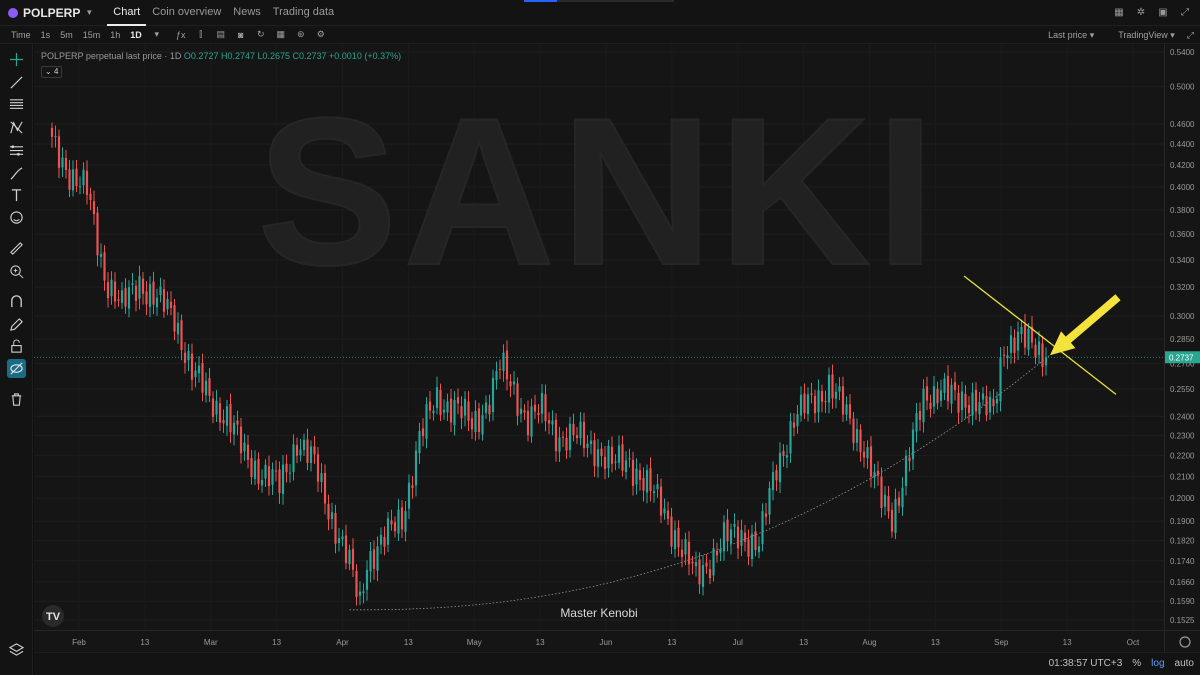 This screenshot has width=1200, height=675. Describe the element at coordinates (92, 35) in the screenshot. I see `interval-15m: 15m` at that location.